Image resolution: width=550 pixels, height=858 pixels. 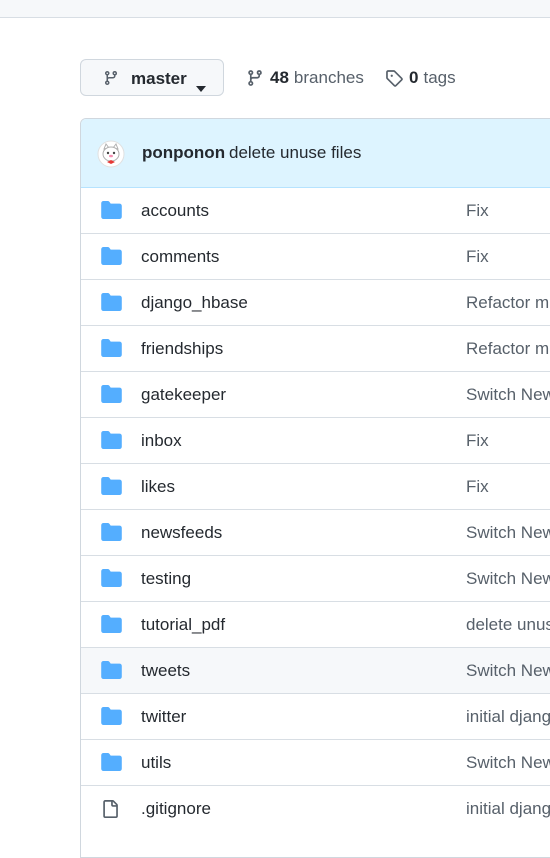 What do you see at coordinates (165, 671) in the screenshot?
I see `file-name-link: tweets` at bounding box center [165, 671].